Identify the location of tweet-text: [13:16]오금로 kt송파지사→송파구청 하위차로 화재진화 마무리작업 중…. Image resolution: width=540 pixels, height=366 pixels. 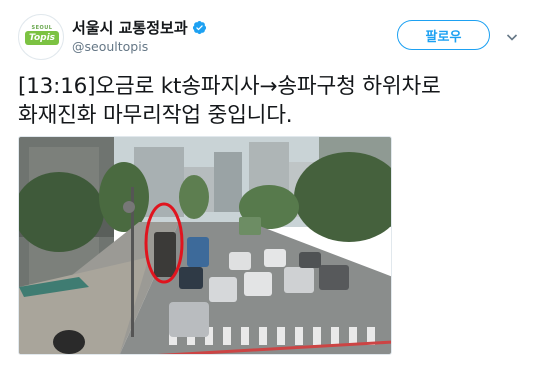
(229, 101).